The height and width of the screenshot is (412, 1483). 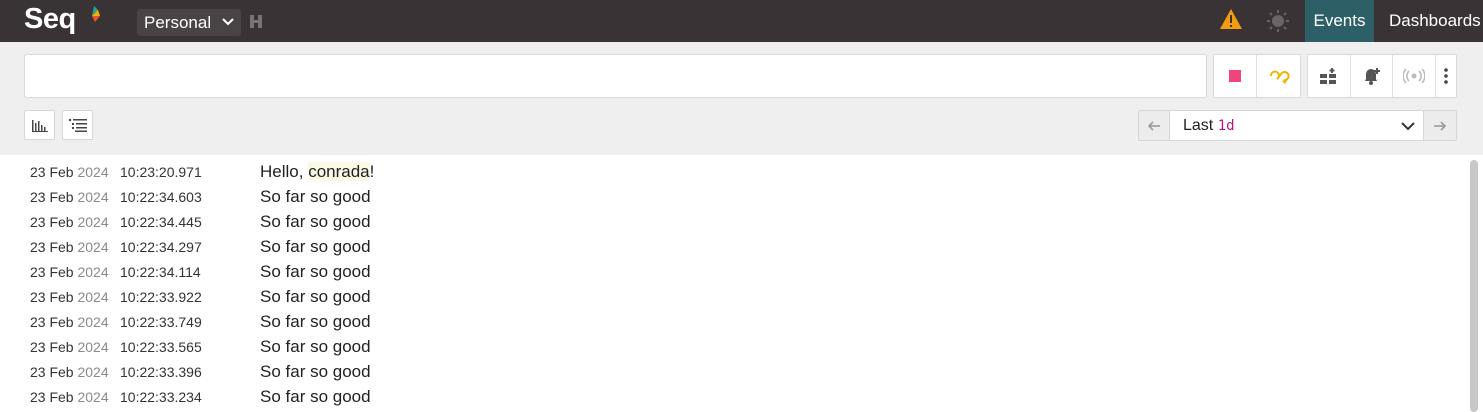 I want to click on stop-icon, so click(x=1235, y=76).